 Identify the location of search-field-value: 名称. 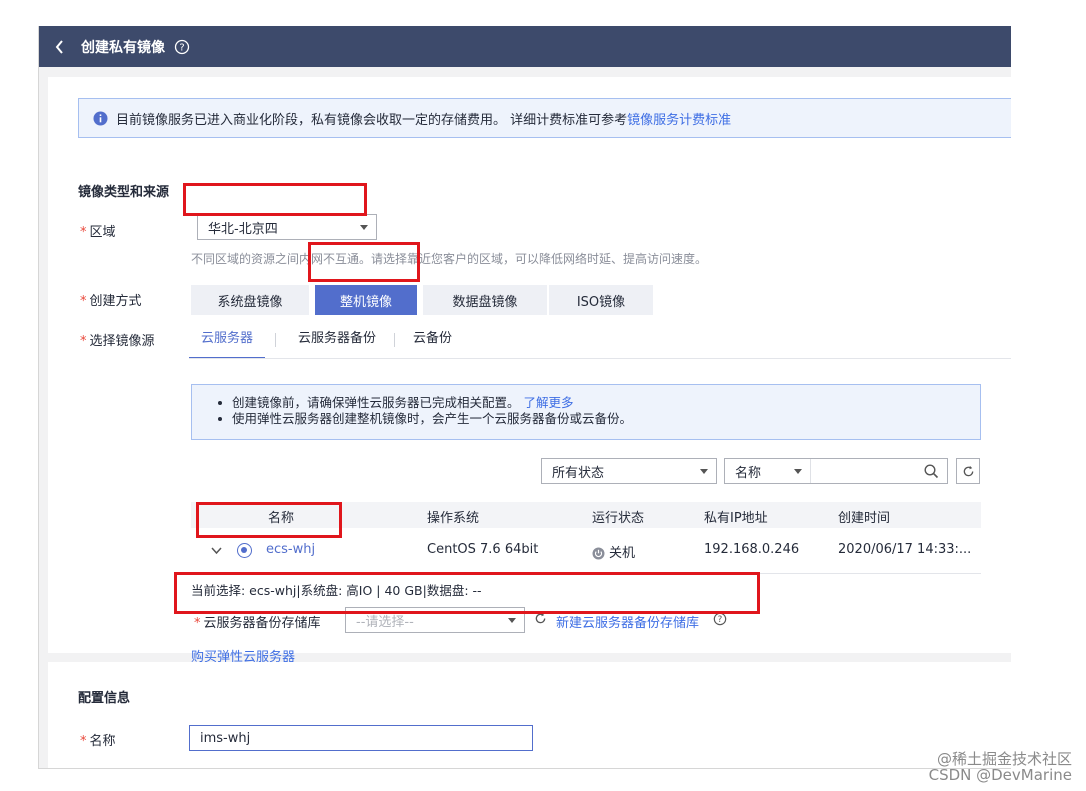
(748, 473).